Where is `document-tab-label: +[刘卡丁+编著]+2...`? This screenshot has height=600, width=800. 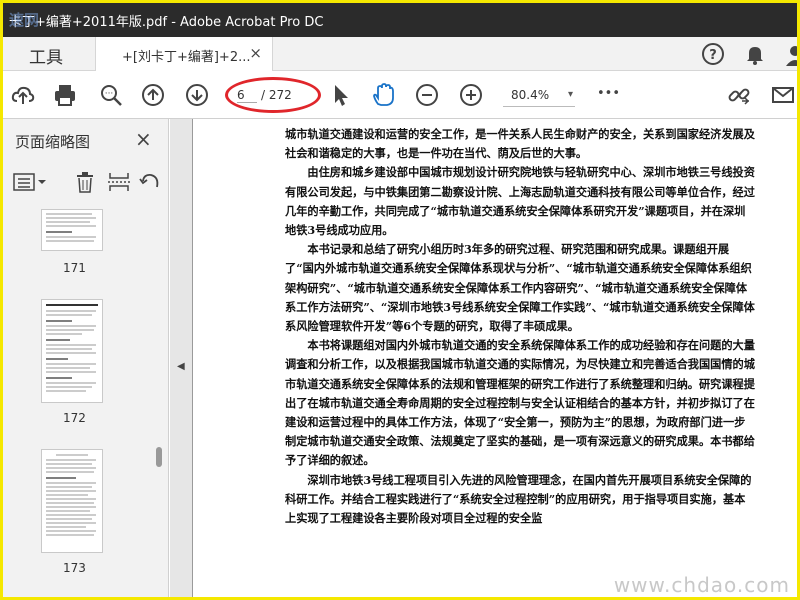
document-tab-label: +[刘卡丁+编著]+2... is located at coordinates (186, 57).